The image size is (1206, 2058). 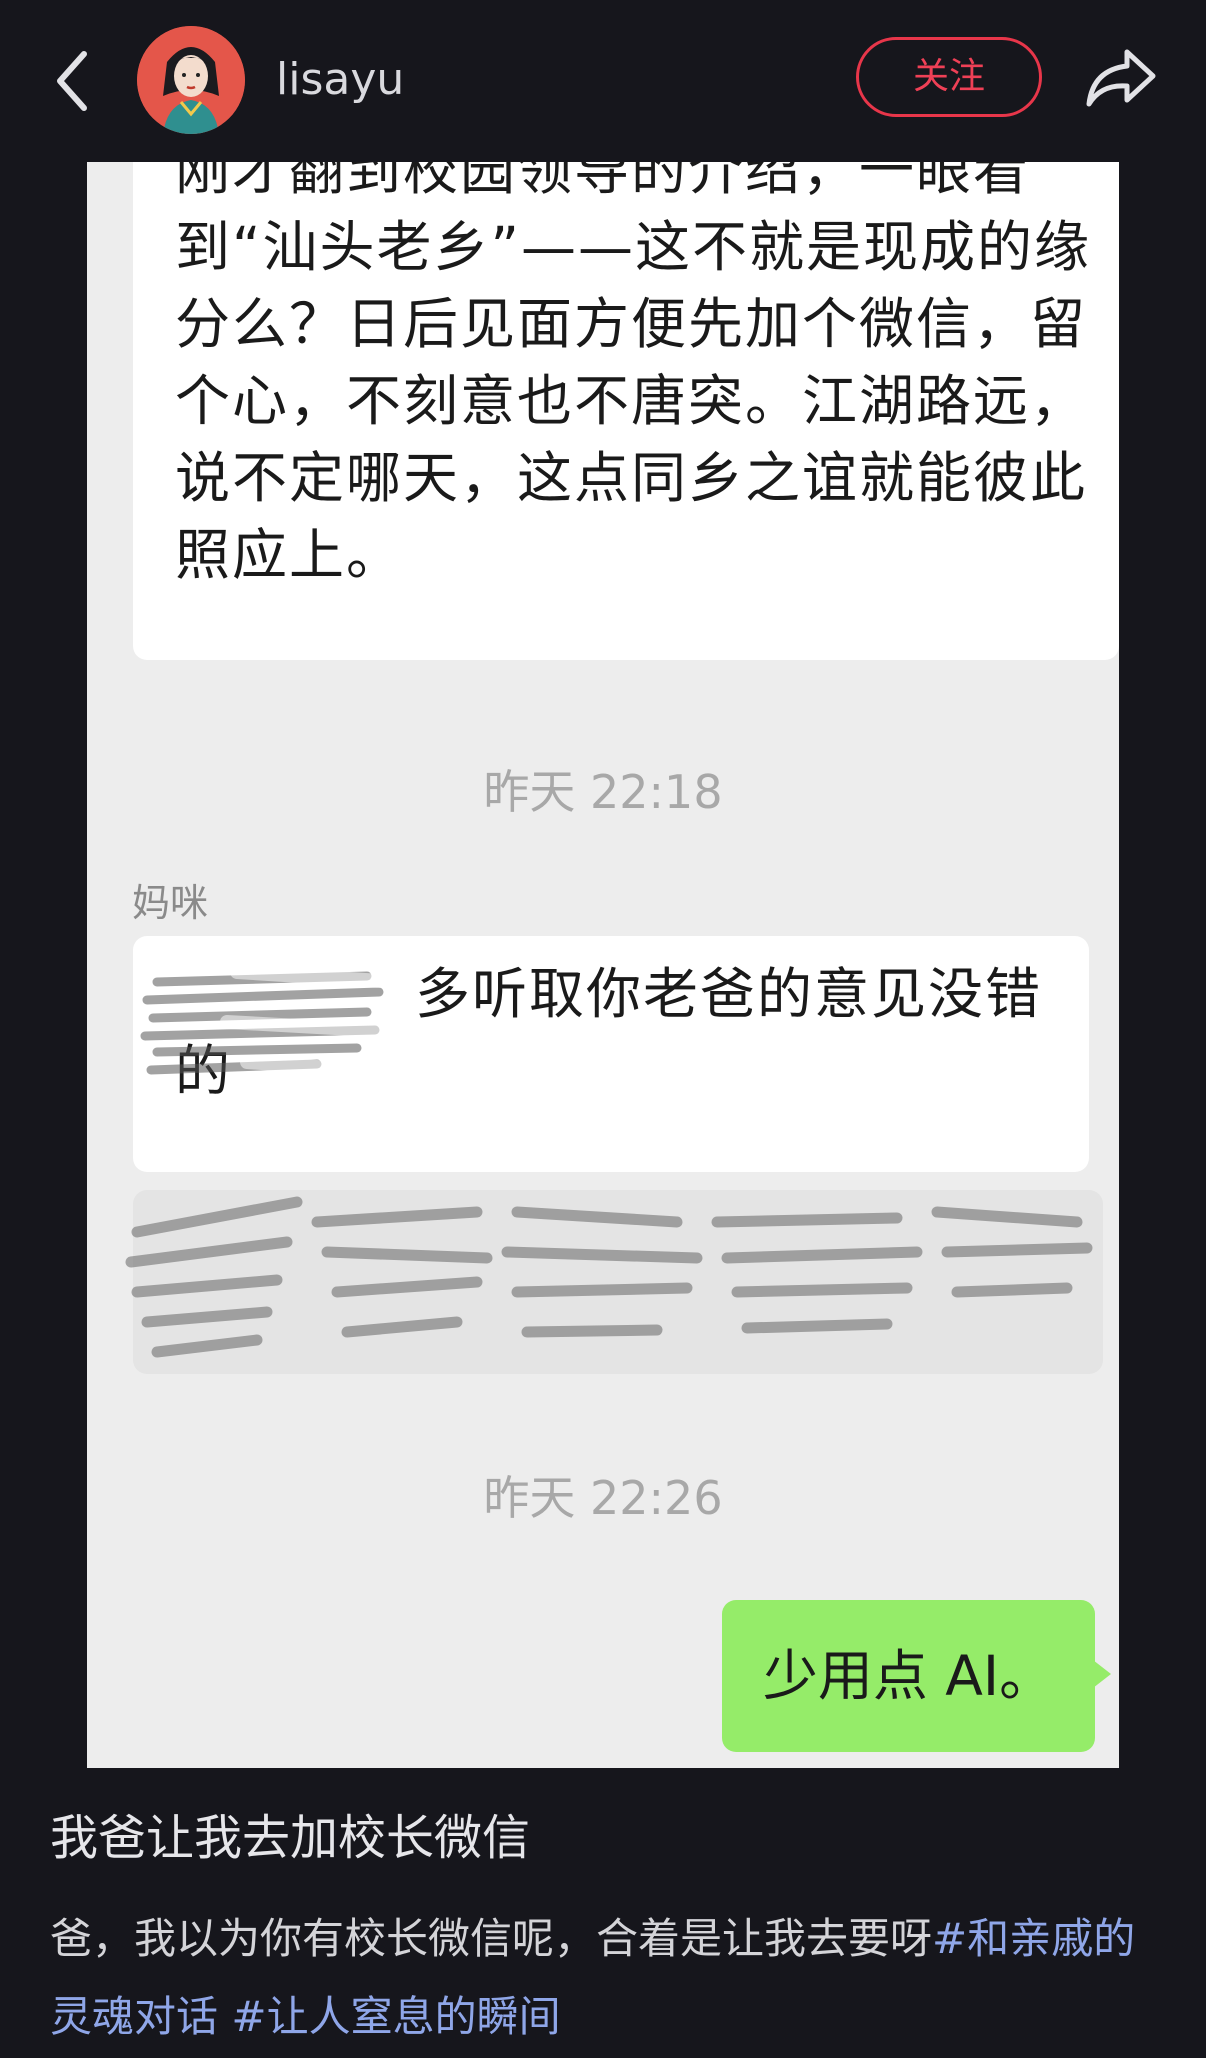 What do you see at coordinates (603, 792) in the screenshot?
I see `timestamp: 昨天 22:18` at bounding box center [603, 792].